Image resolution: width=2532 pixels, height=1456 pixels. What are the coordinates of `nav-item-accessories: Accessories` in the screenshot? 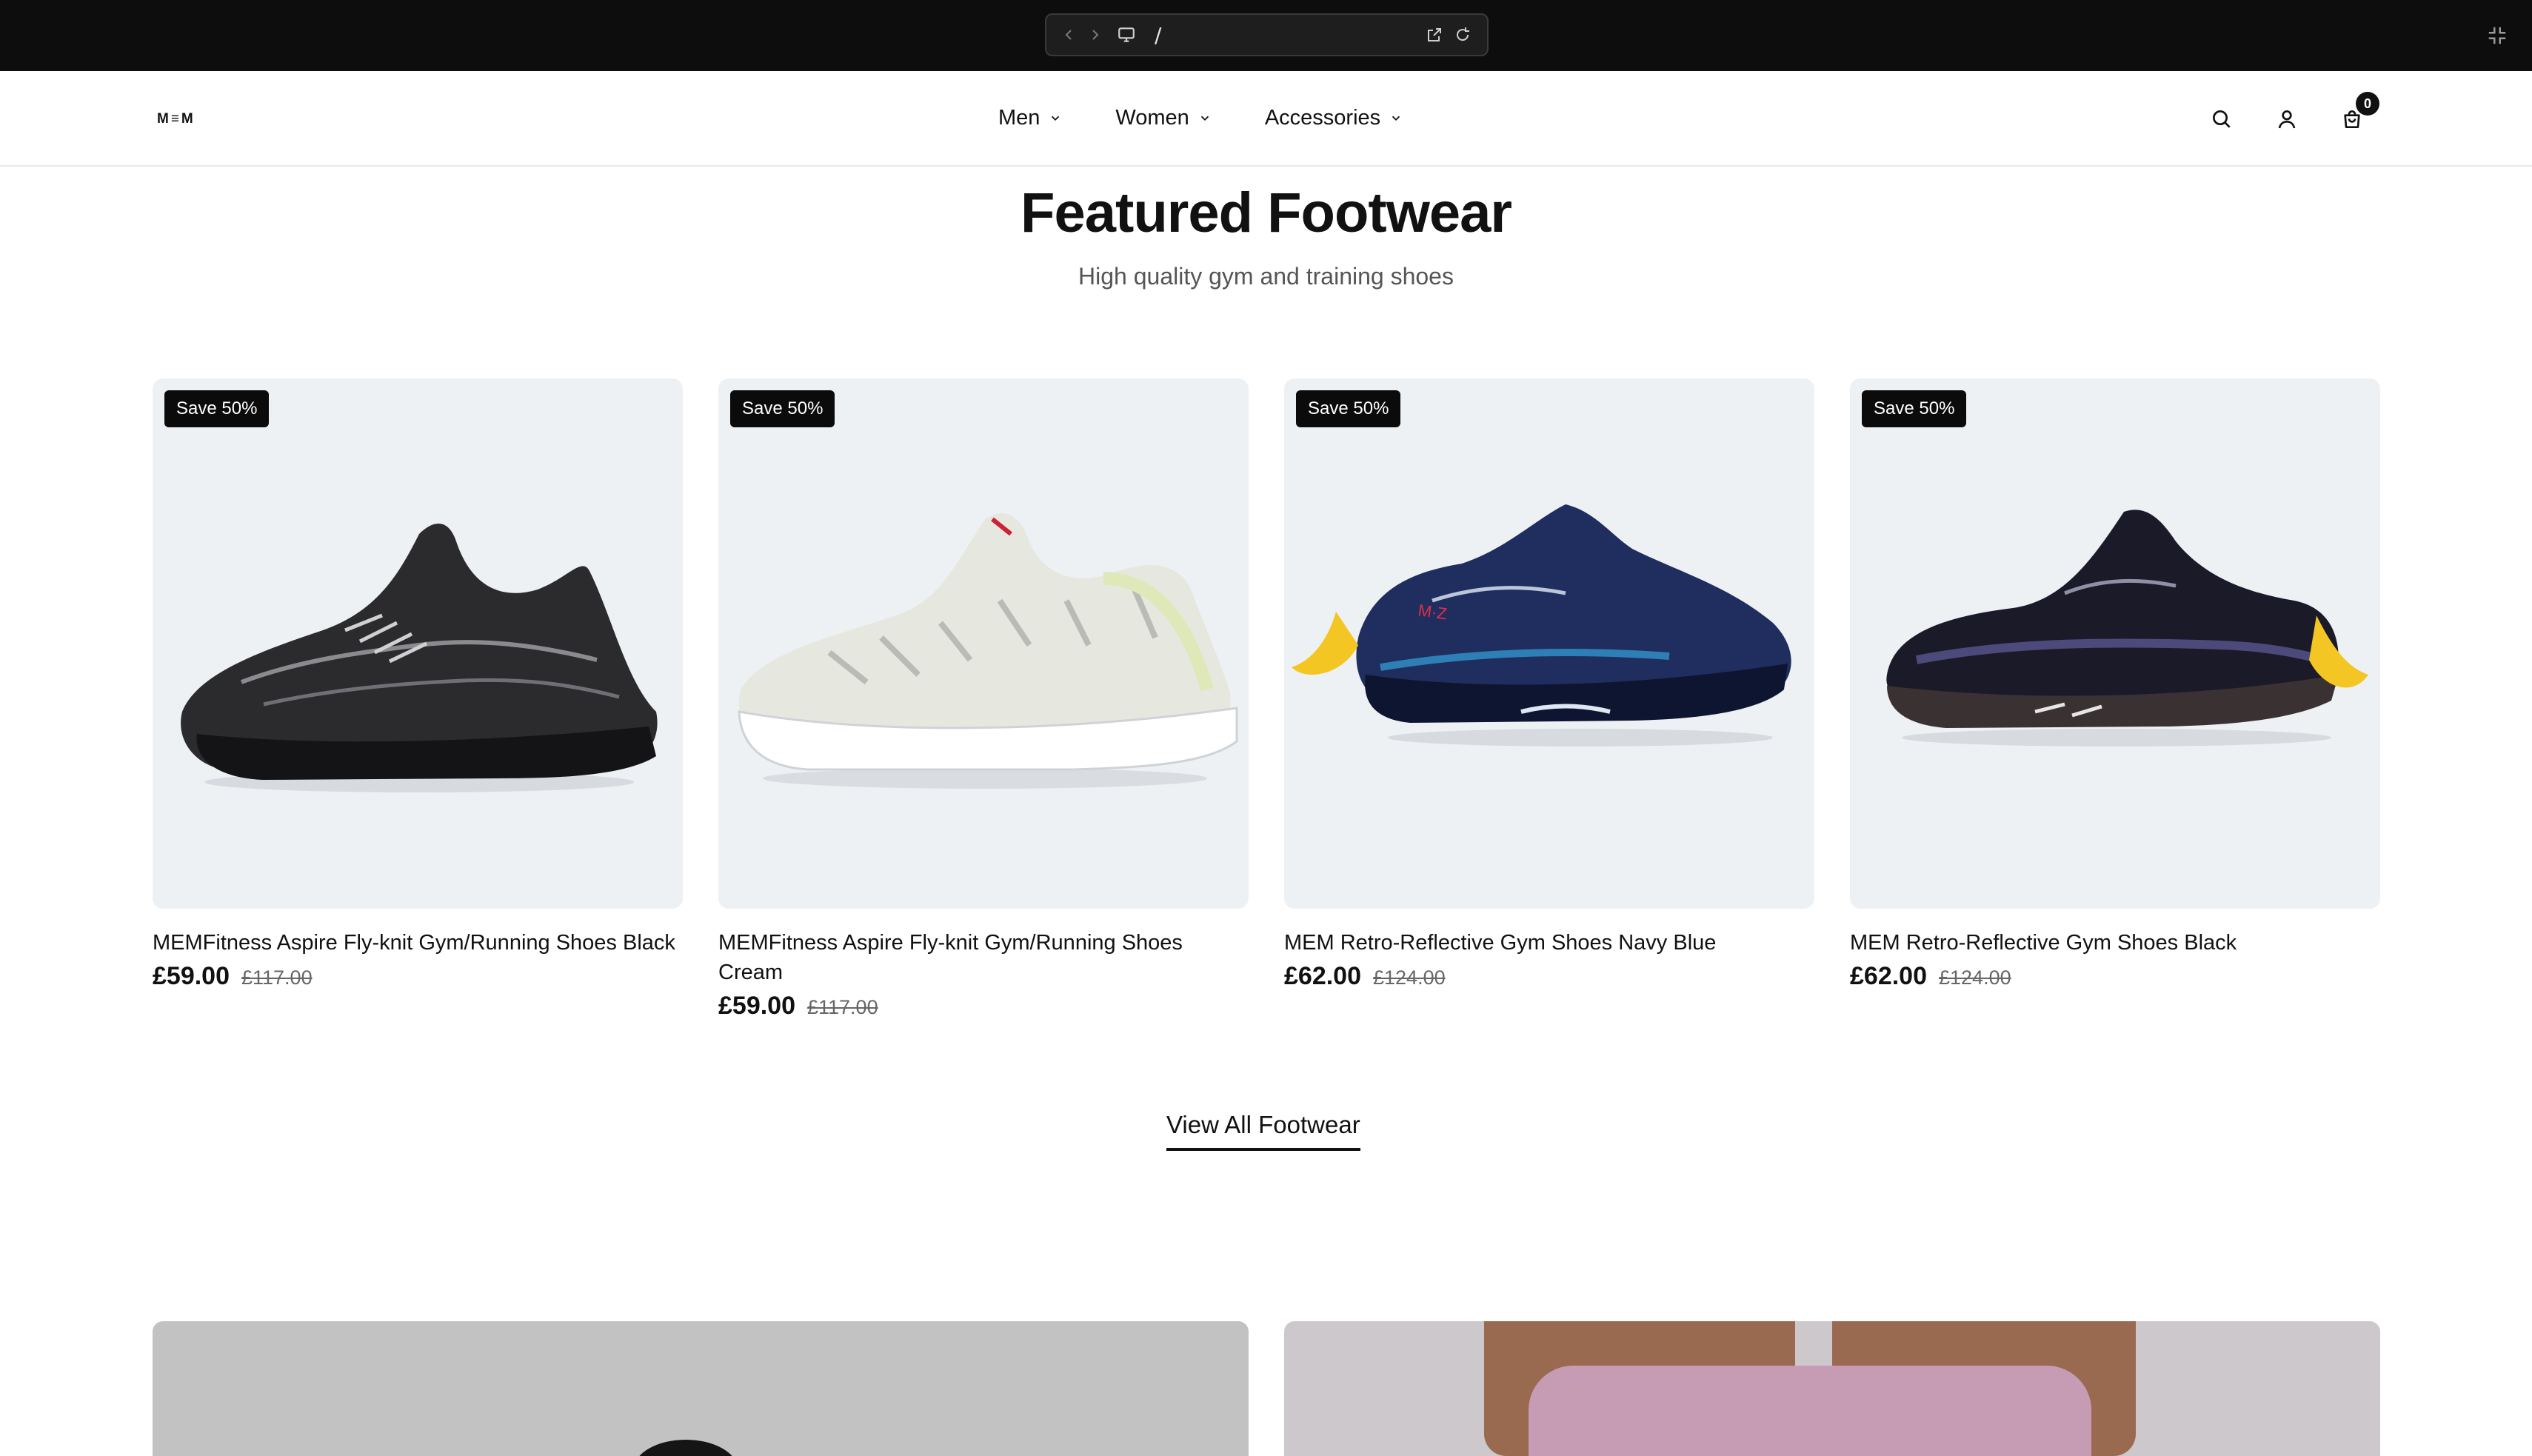 It's located at (1334, 118).